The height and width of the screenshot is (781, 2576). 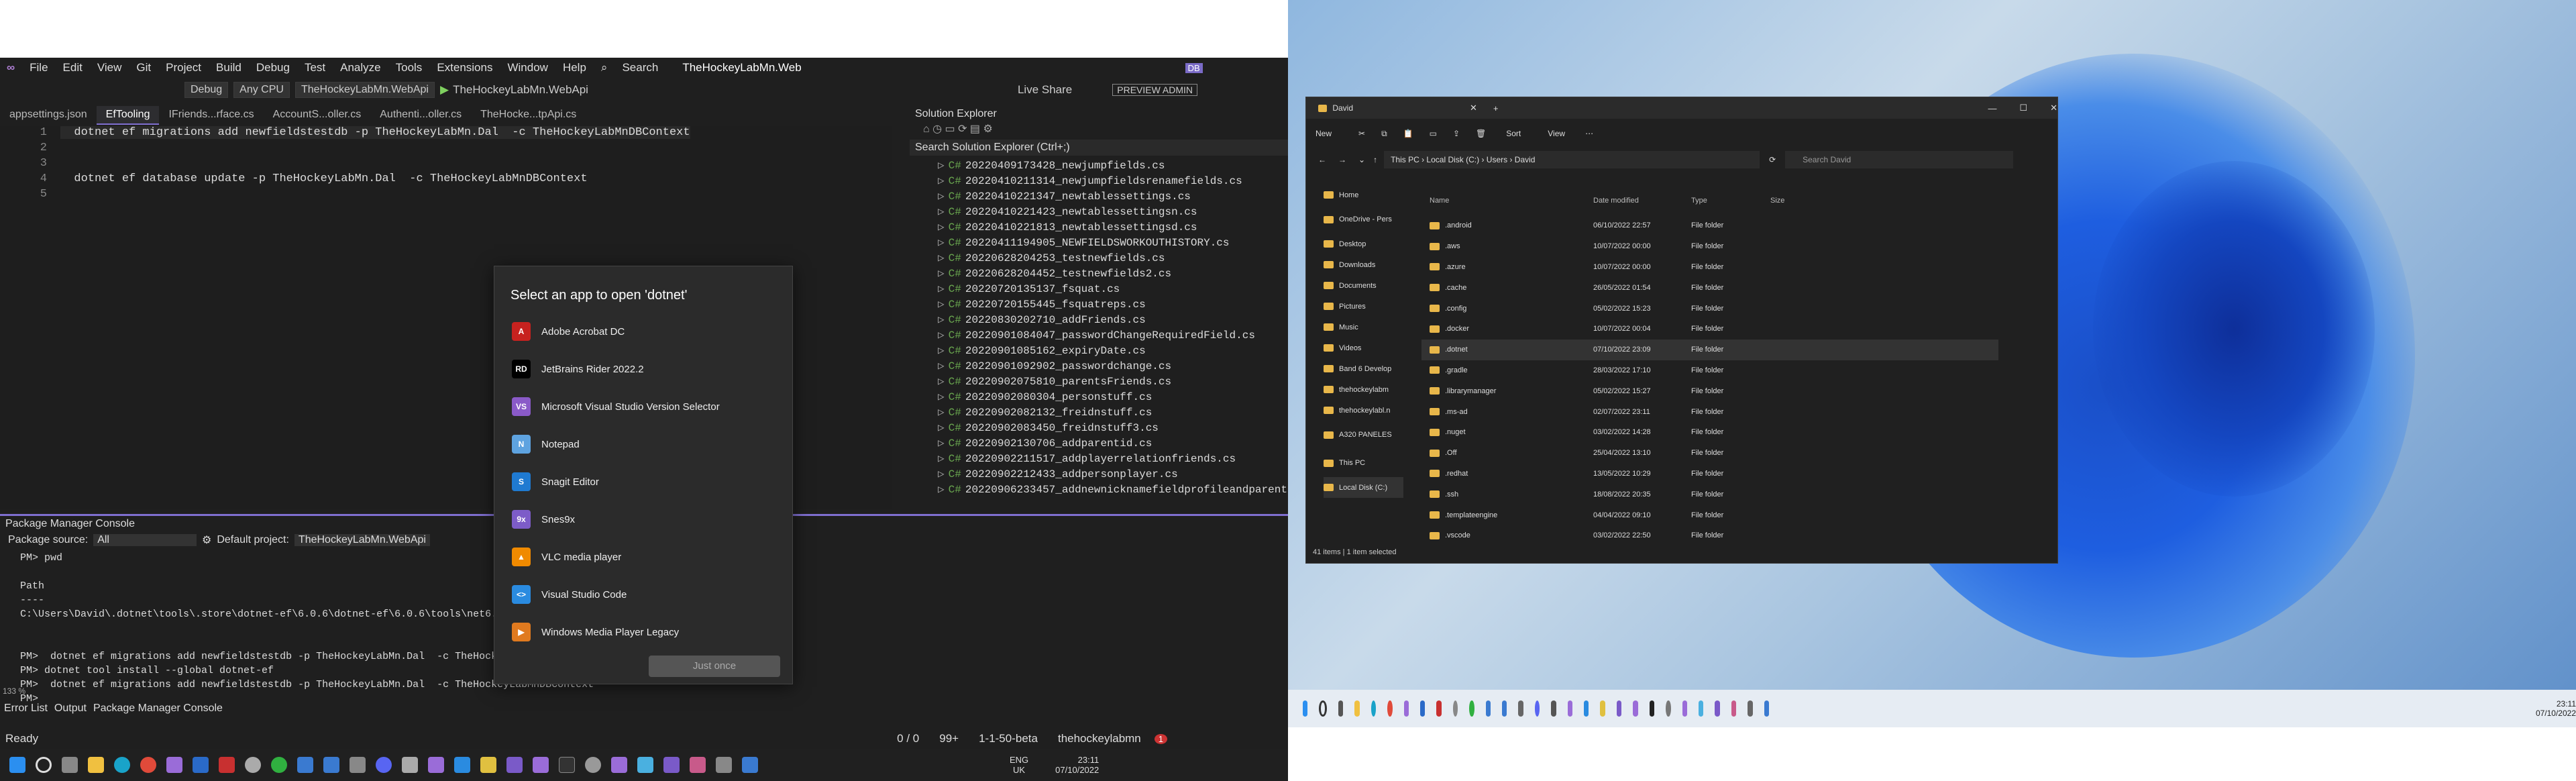 I want to click on forward-icon: →, so click(x=1342, y=159).